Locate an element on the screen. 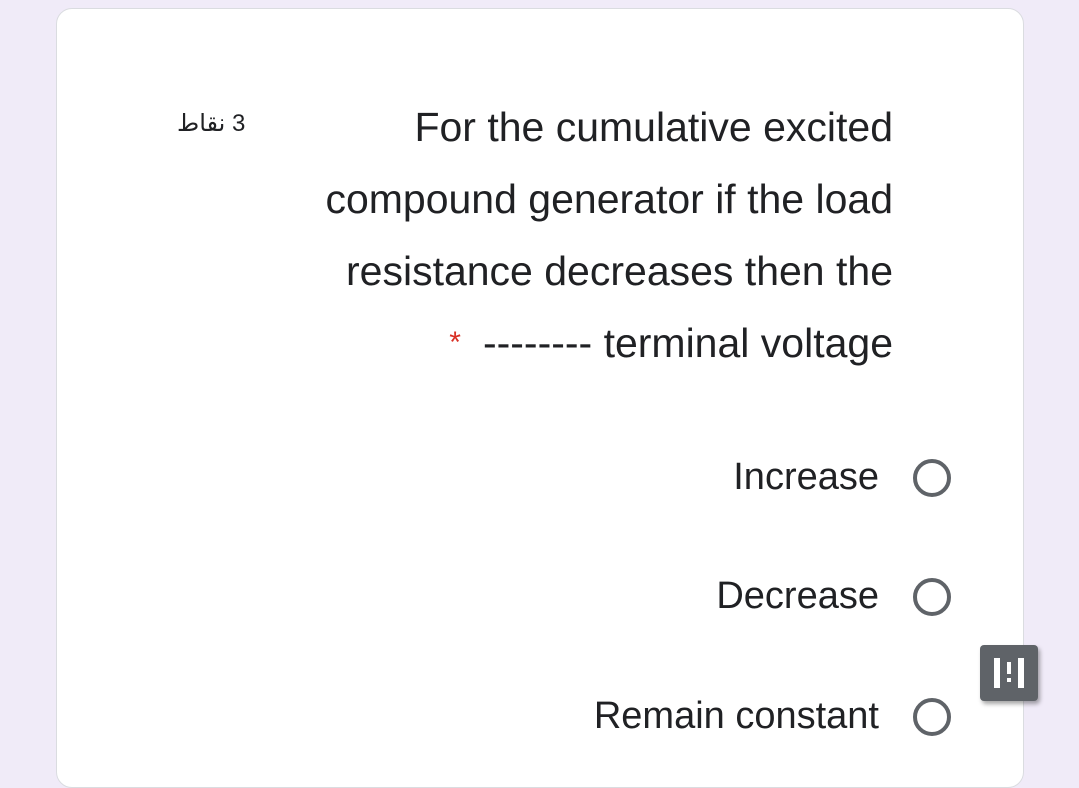 Image resolution: width=1079 pixels, height=788 pixels. question-line: resistance decreases then the is located at coordinates (619, 271).